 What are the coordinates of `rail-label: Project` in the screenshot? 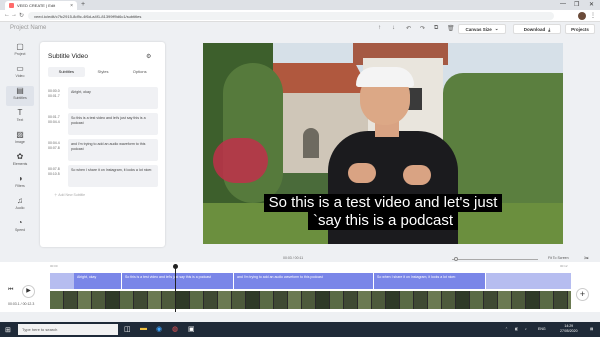 It's located at (20, 54).